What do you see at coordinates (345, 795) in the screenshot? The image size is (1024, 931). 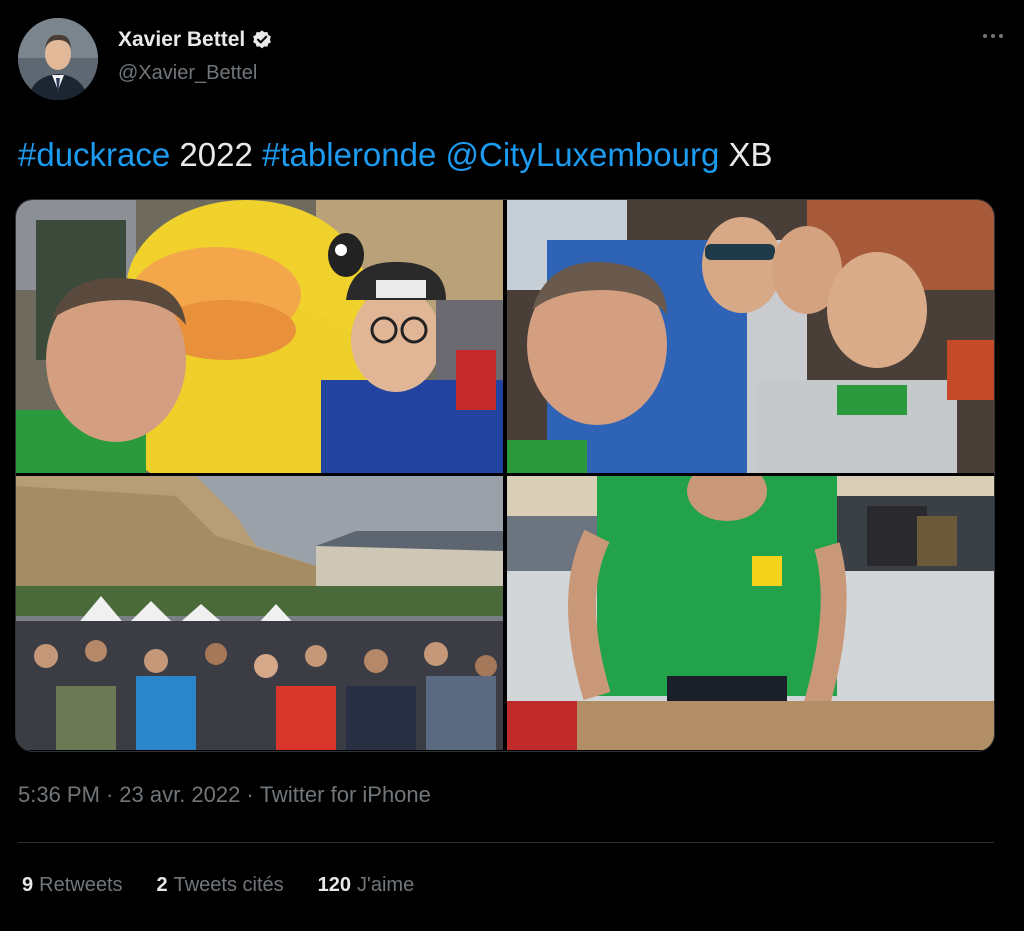 I see `tweet-source: Twitter for iPhone` at bounding box center [345, 795].